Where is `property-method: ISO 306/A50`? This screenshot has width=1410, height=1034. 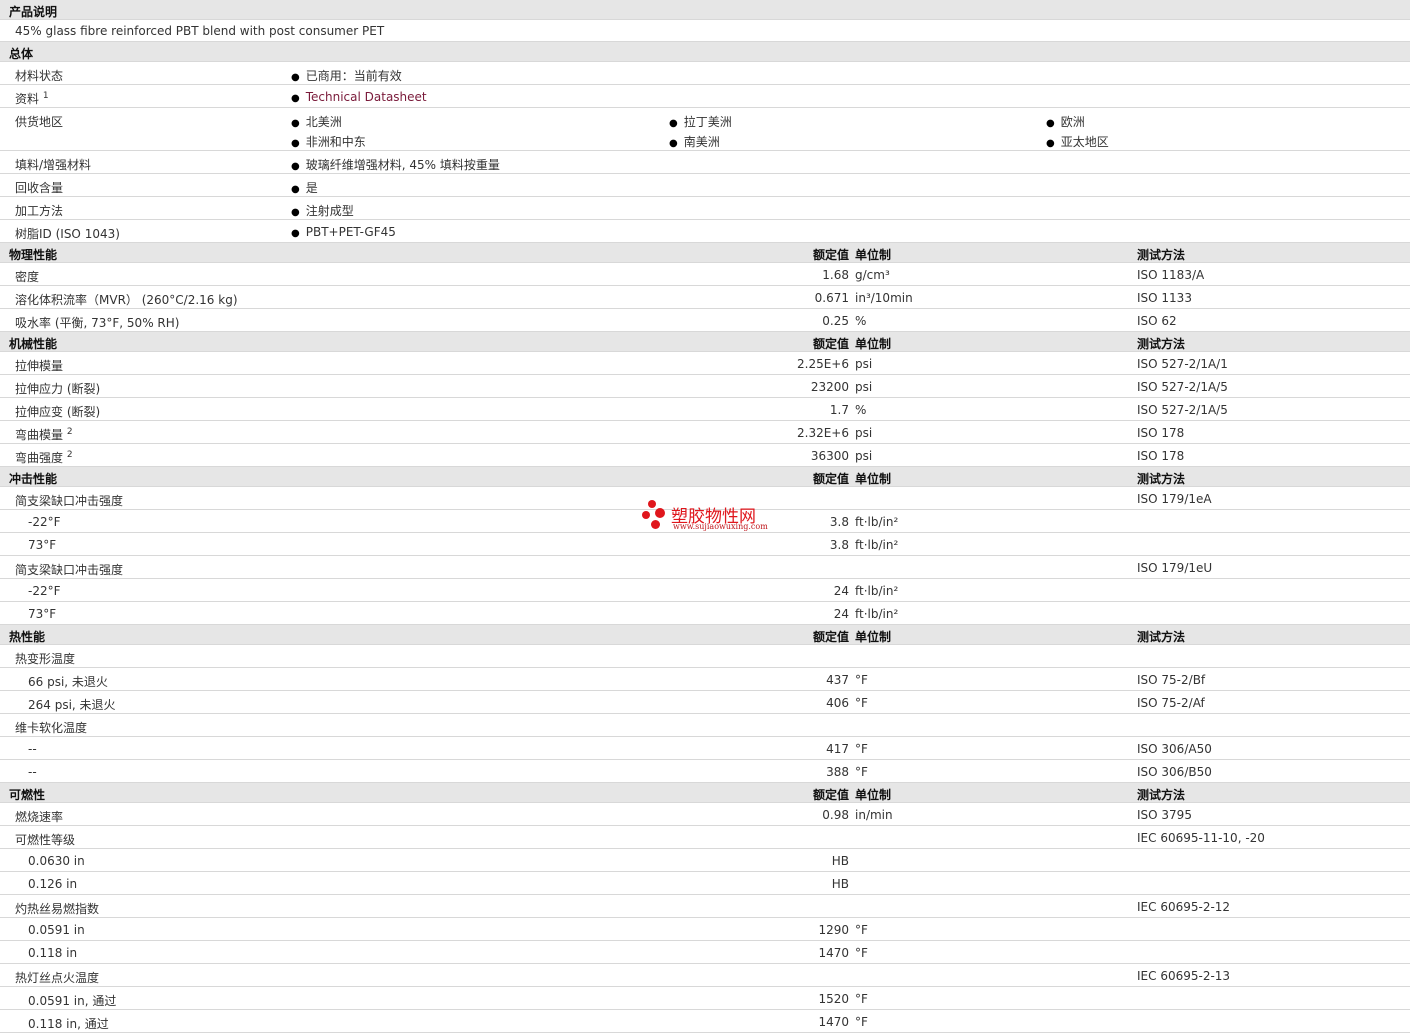
property-method: ISO 306/A50 is located at coordinates (1174, 749).